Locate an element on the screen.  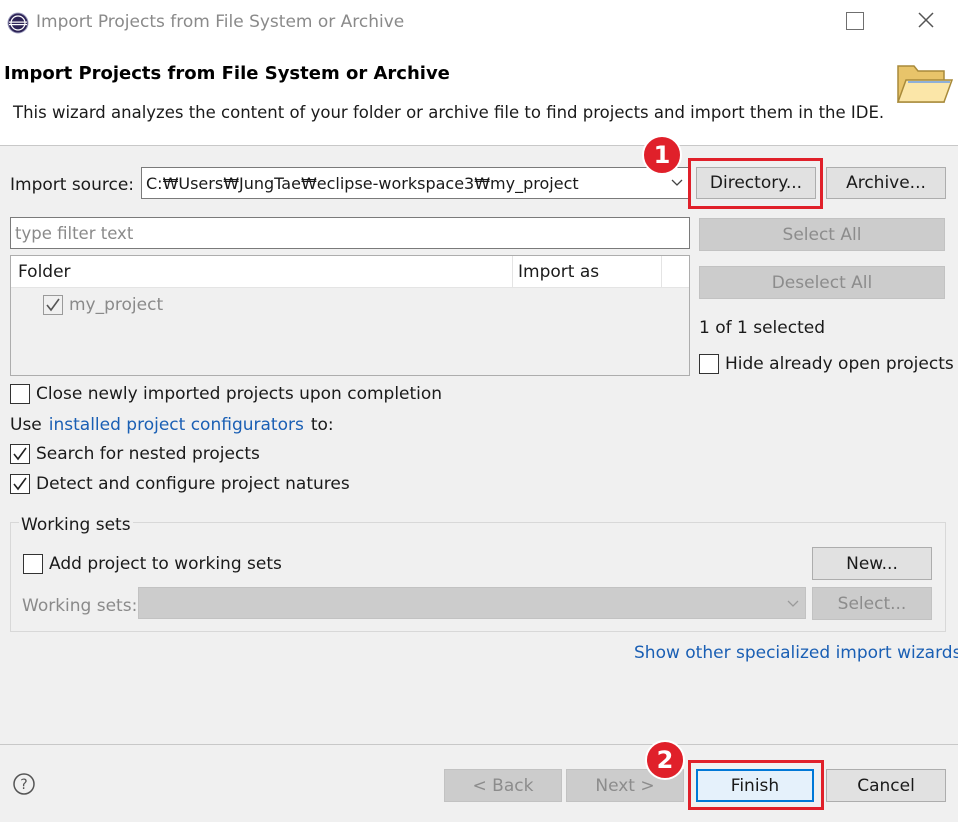
add-to-working-sets-label: Add project to working sets is located at coordinates (165, 564).